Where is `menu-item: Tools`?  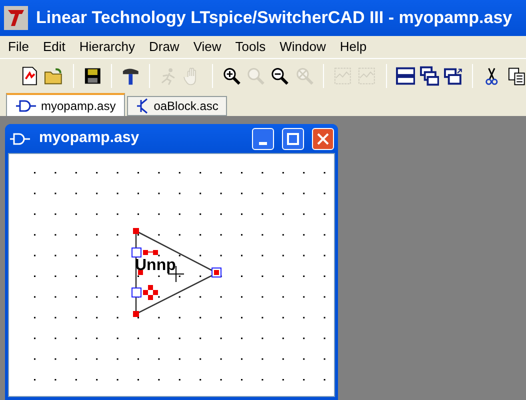 menu-item: Tools is located at coordinates (250, 47).